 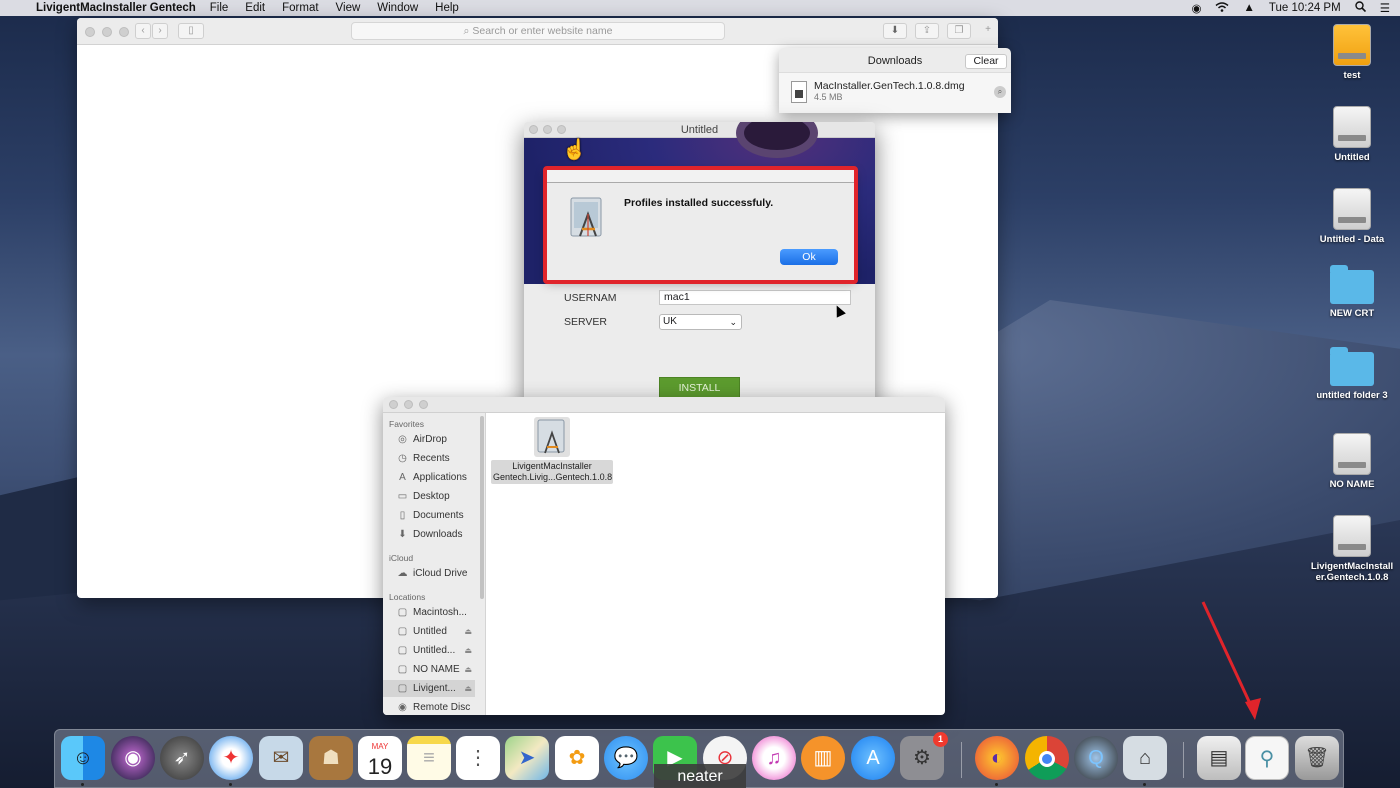 What do you see at coordinates (191, 31) in the screenshot?
I see `sidebar-toggle-button: ▯` at bounding box center [191, 31].